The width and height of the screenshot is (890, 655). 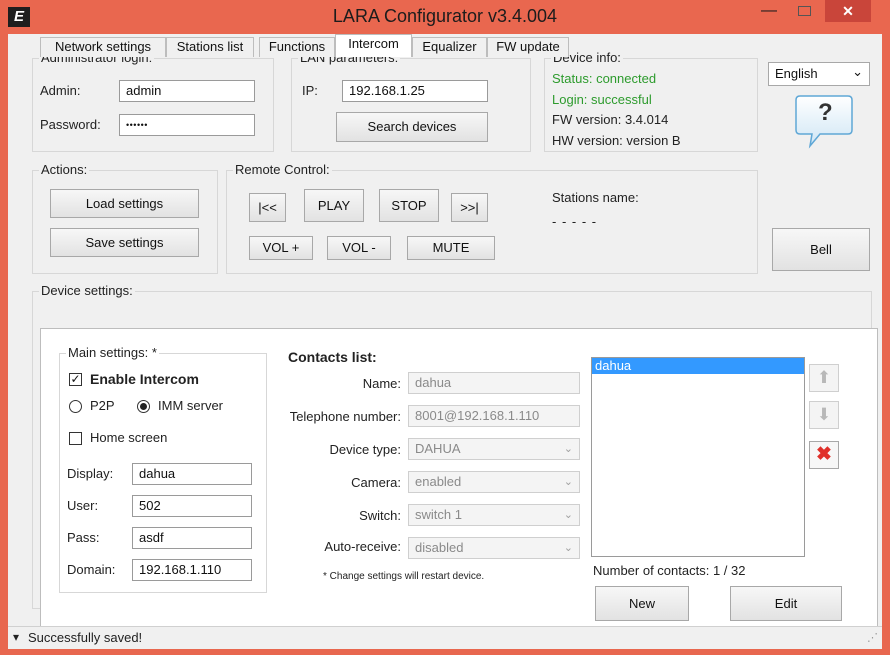 What do you see at coordinates (848, 11) in the screenshot?
I see `close-button: ✕` at bounding box center [848, 11].